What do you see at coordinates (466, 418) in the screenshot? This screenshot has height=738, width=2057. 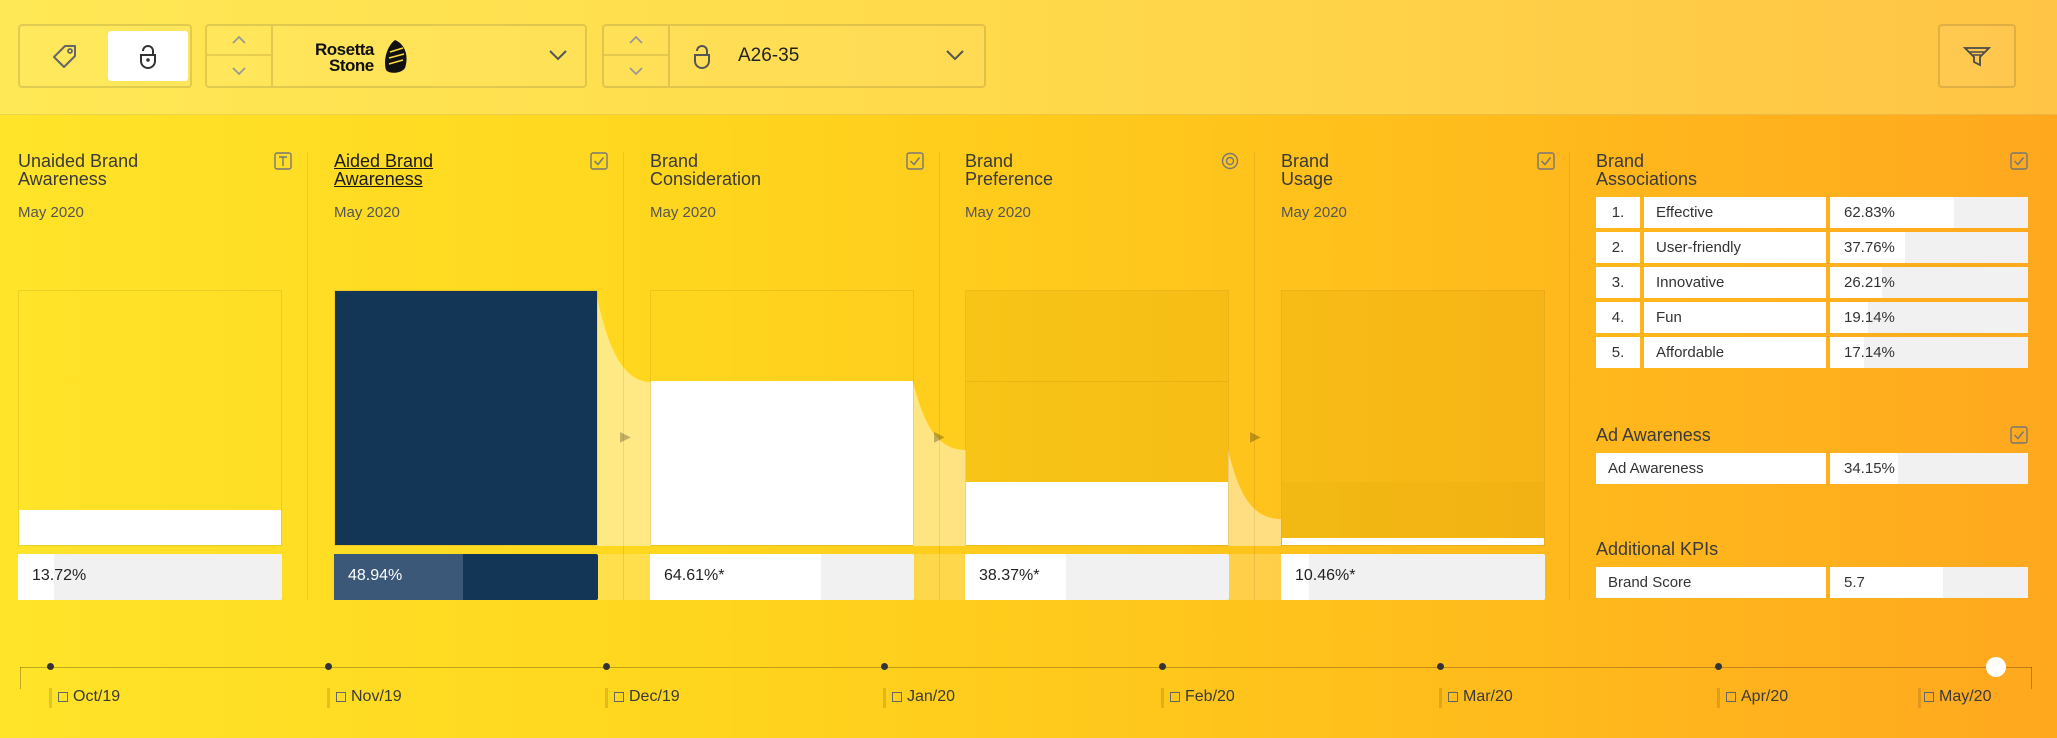 I see `kpi-bar-selected` at bounding box center [466, 418].